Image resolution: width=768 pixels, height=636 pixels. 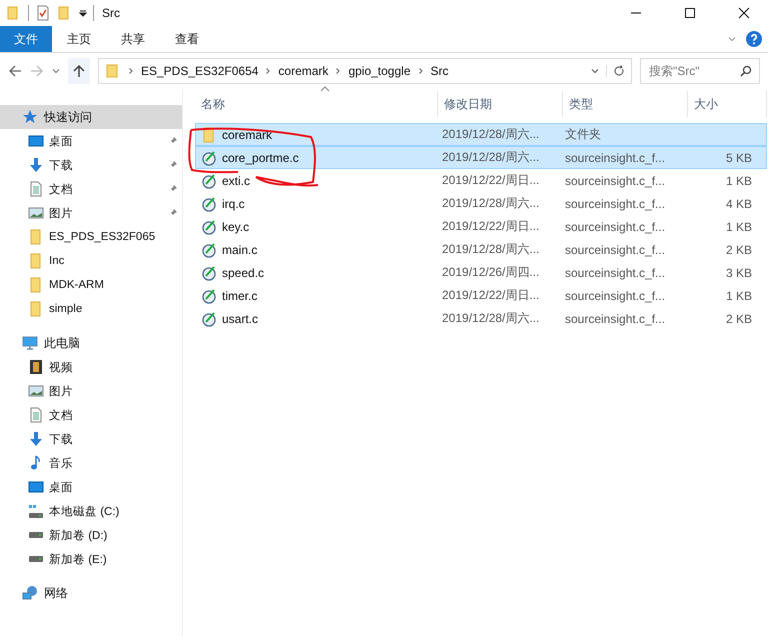 I want to click on sidebar-item: 新加卷 (D:), so click(x=91, y=535).